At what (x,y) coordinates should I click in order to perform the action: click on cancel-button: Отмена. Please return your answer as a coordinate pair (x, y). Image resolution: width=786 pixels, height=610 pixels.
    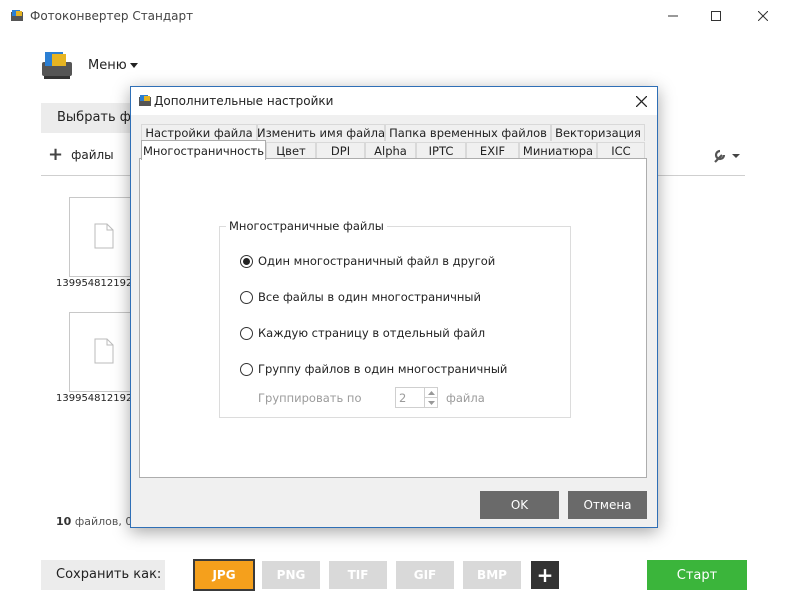
    Looking at the image, I should click on (607, 505).